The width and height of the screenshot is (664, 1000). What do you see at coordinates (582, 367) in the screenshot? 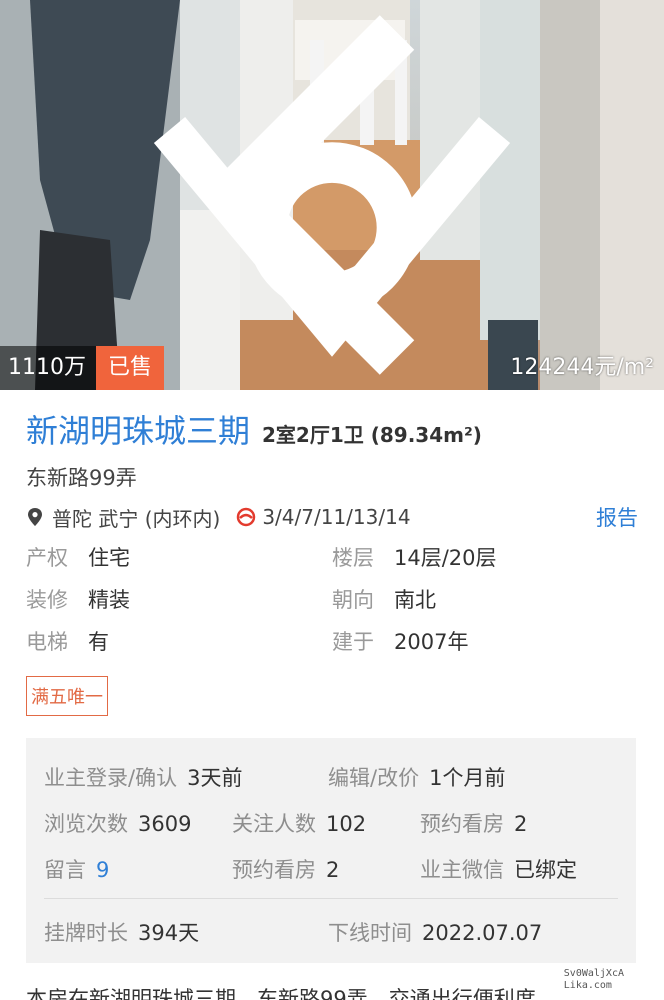
I see `unit-price: 124244元/m²` at bounding box center [582, 367].